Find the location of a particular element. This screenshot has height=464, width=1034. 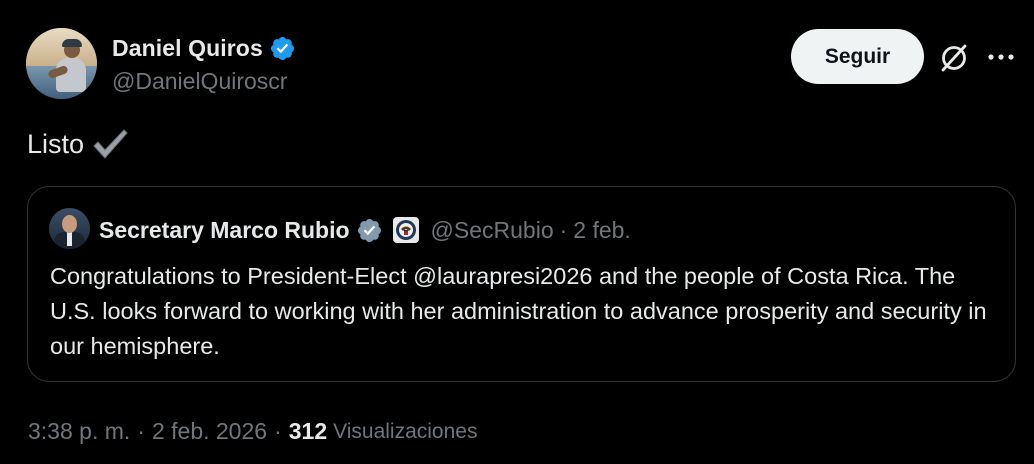

quoted-author-avatar is located at coordinates (69, 228).